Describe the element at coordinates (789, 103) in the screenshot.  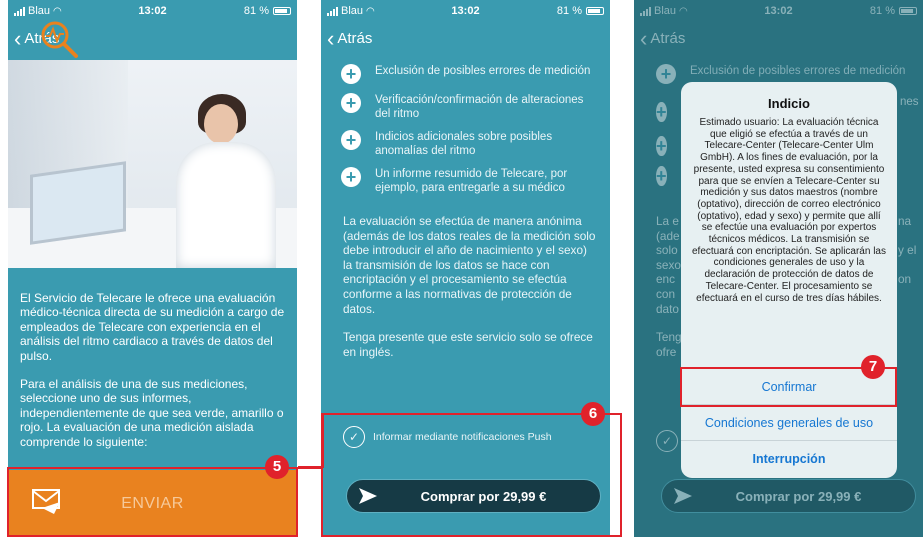
I see `alert-title: Indicio` at that location.